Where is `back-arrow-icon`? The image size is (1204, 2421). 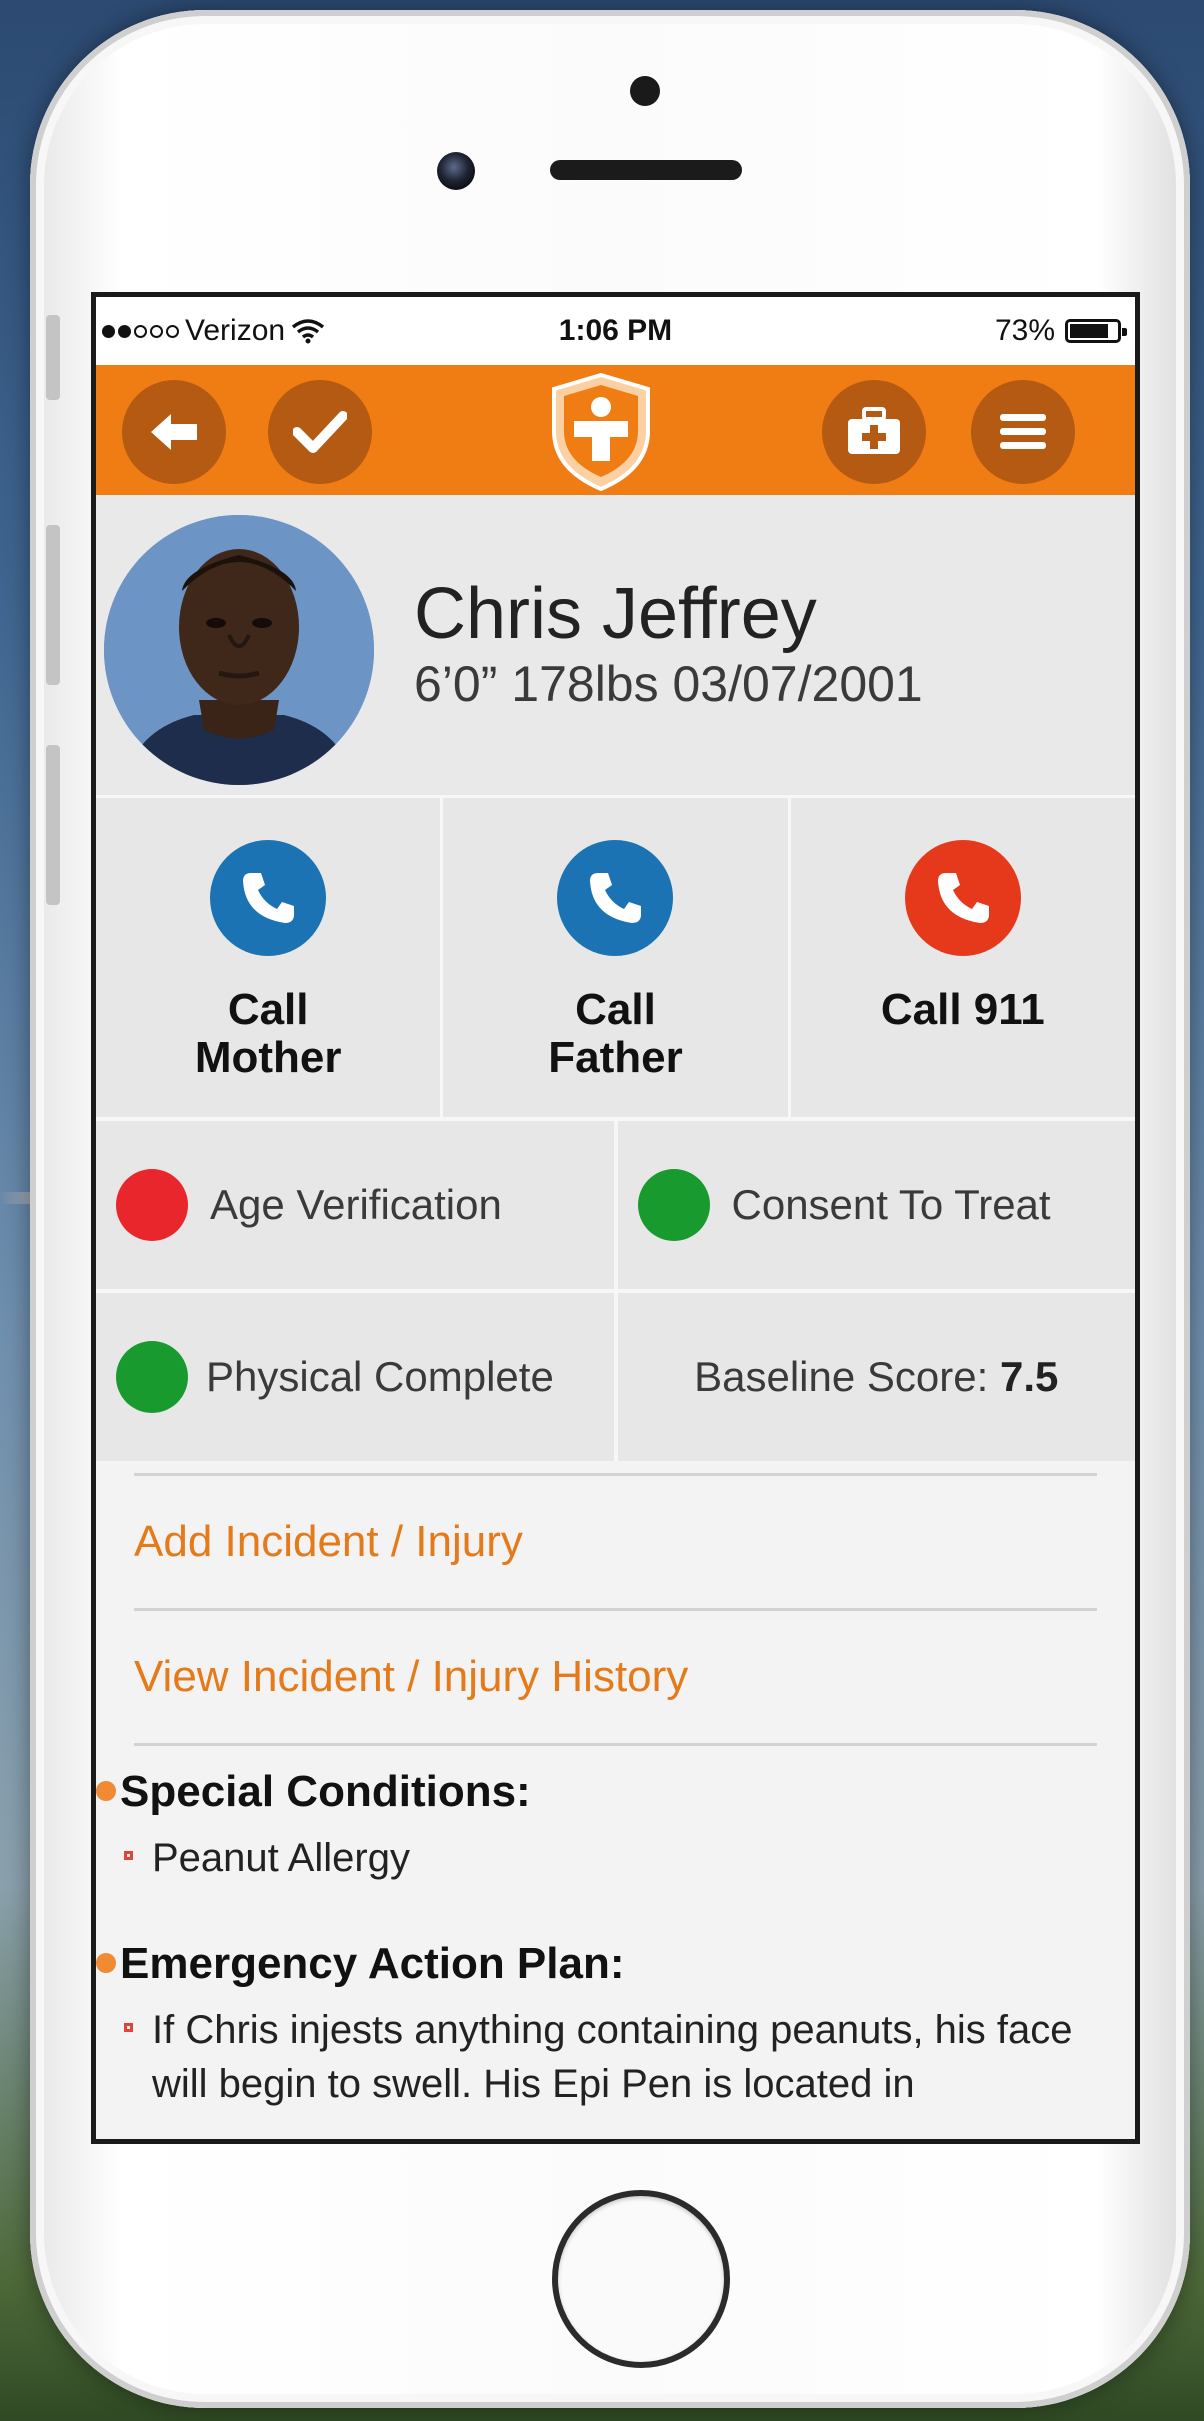
back-arrow-icon is located at coordinates (174, 432).